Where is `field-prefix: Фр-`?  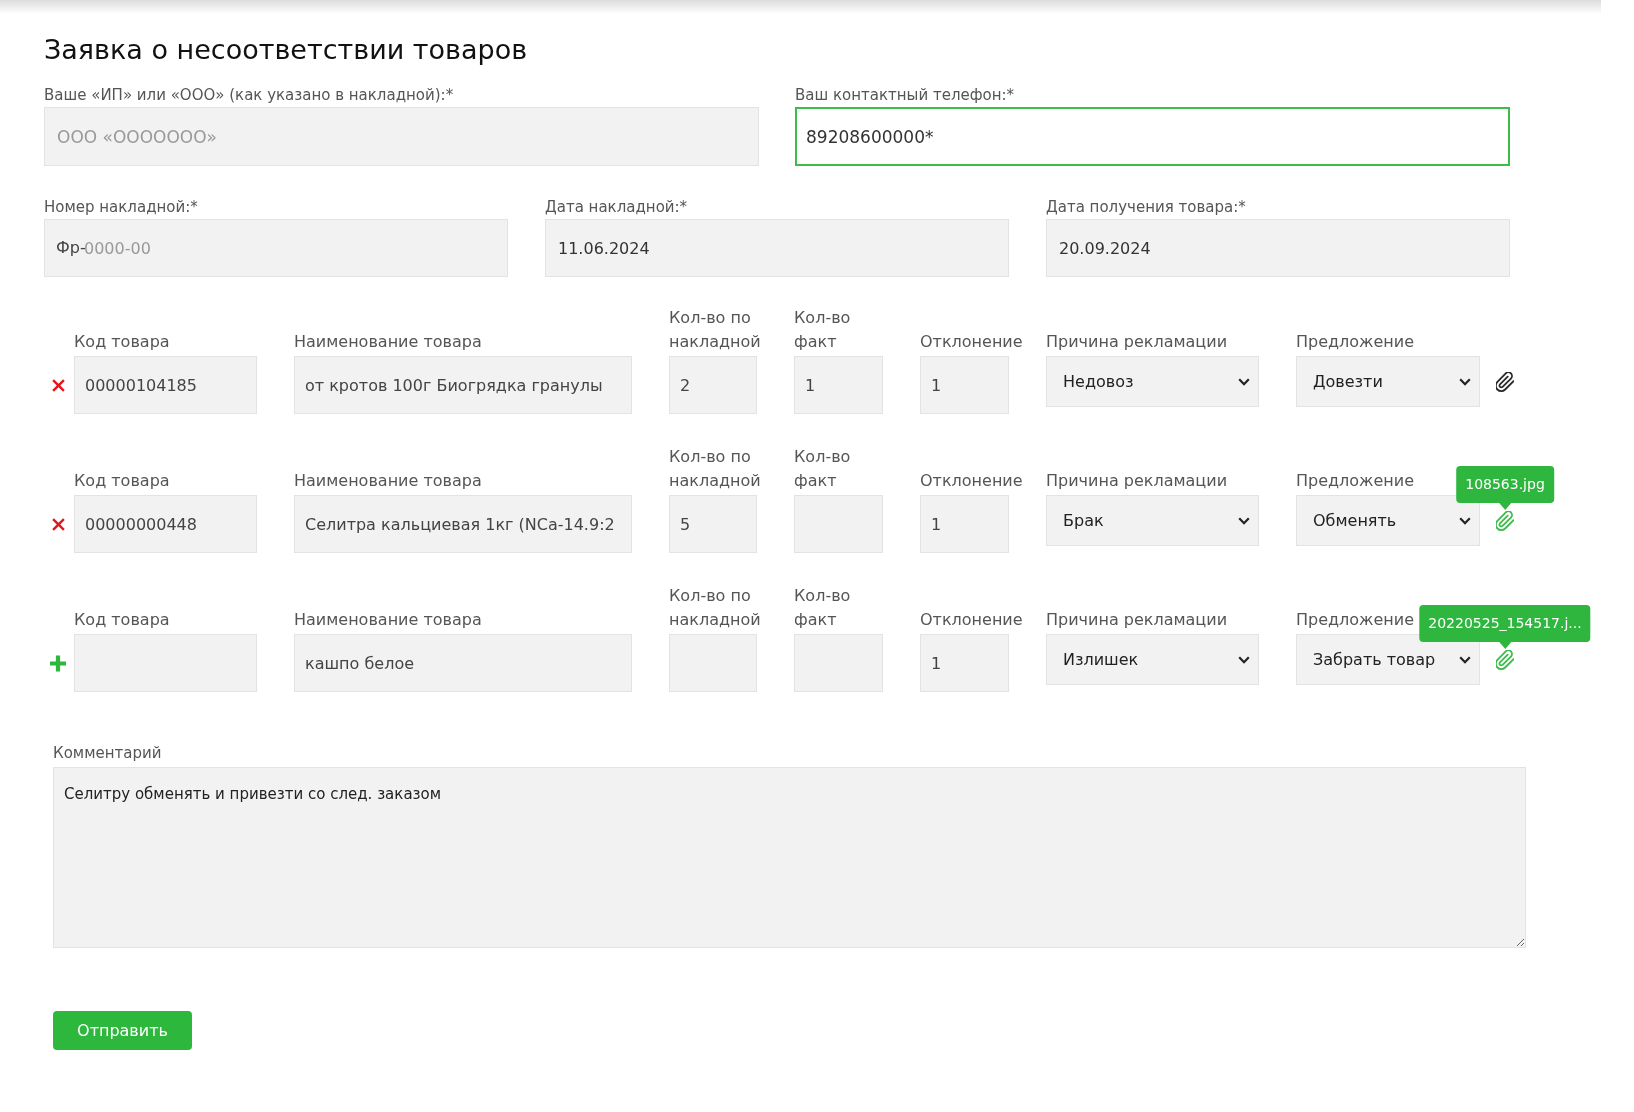
field-prefix: Фр- is located at coordinates (71, 248).